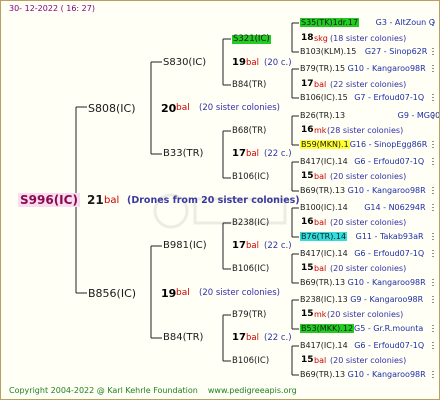  Describe the element at coordinates (307, 360) in the screenshot. I see `l3-num-8: 15` at that location.